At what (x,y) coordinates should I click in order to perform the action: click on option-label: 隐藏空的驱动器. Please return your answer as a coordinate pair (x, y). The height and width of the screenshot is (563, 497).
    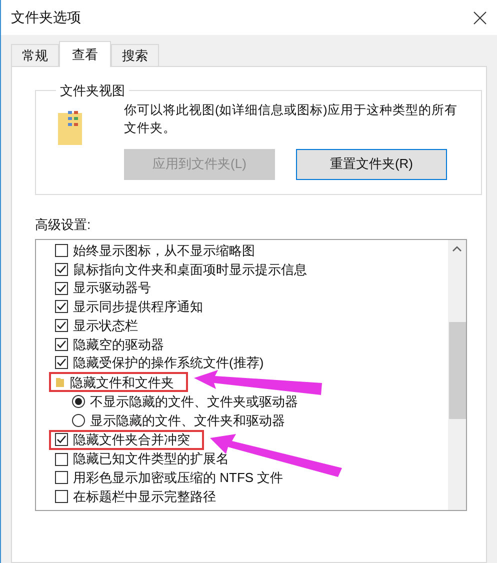
    Looking at the image, I should click on (118, 345).